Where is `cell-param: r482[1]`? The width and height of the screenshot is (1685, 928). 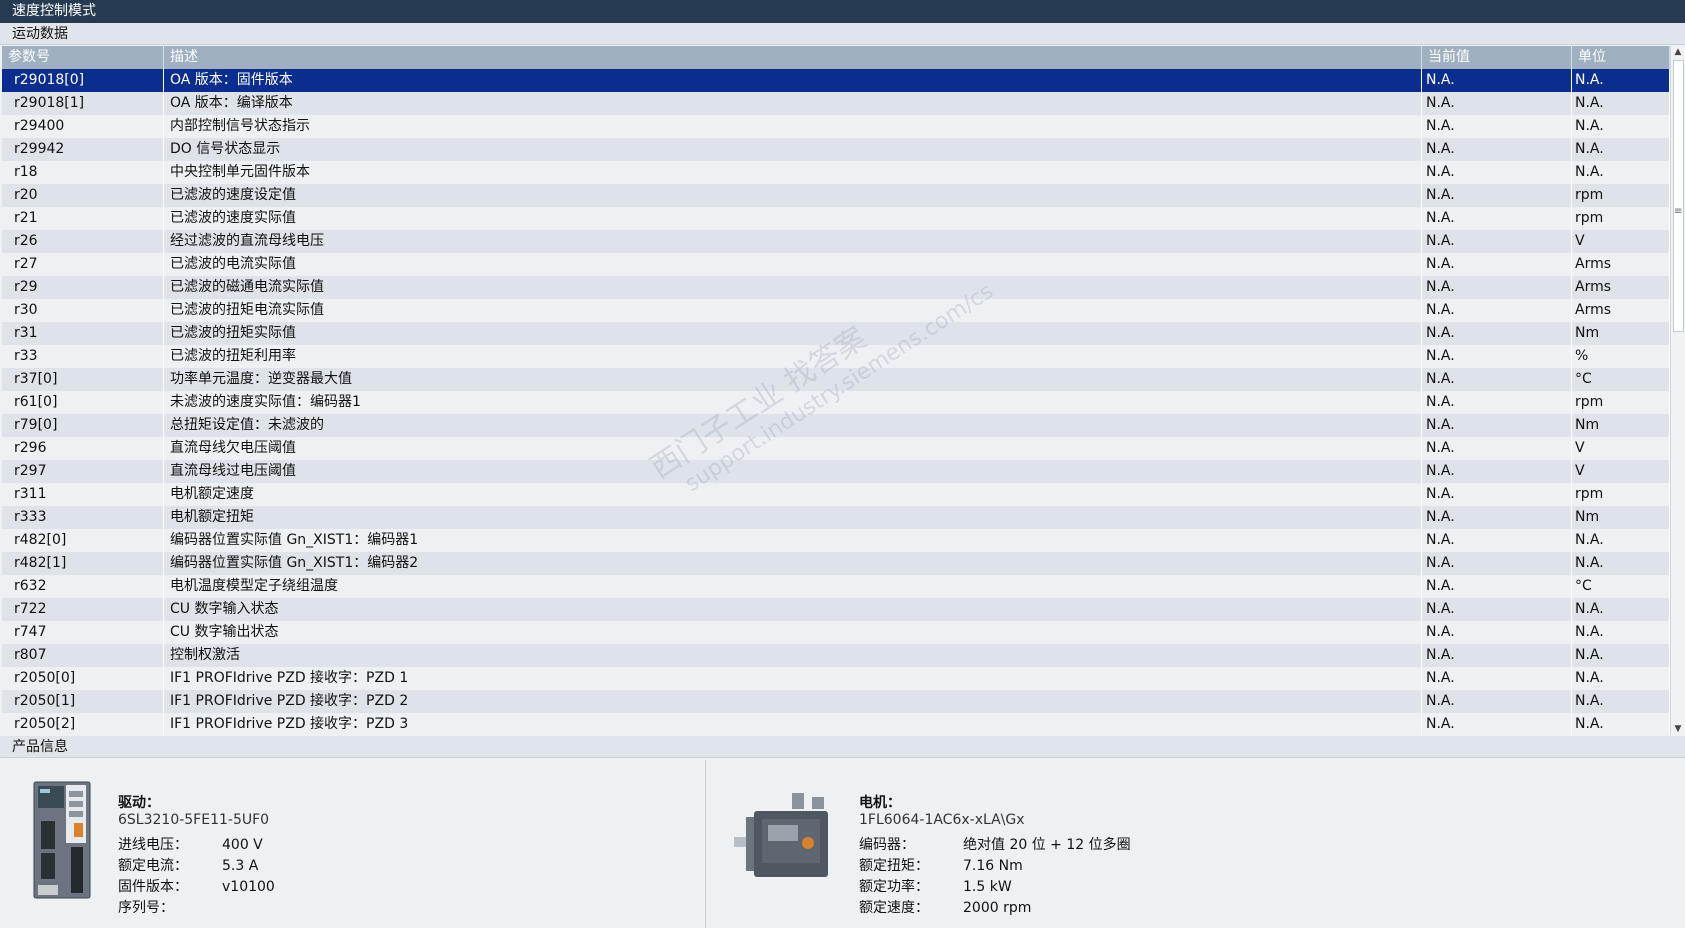 cell-param: r482[1] is located at coordinates (83, 563).